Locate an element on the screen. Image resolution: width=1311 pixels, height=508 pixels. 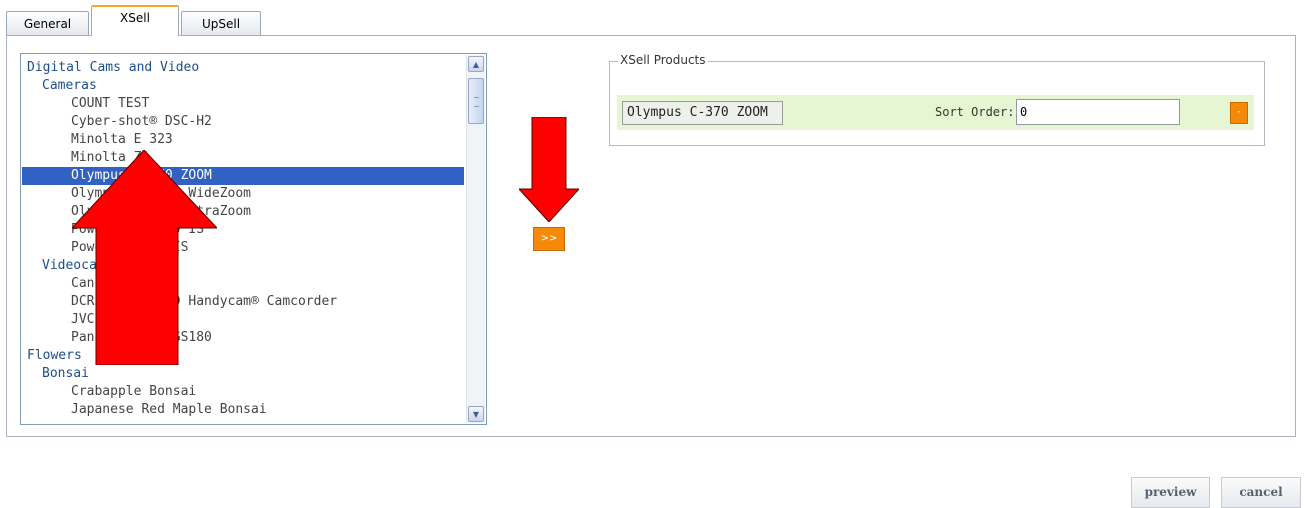
scroll-thumb is located at coordinates (476, 101).